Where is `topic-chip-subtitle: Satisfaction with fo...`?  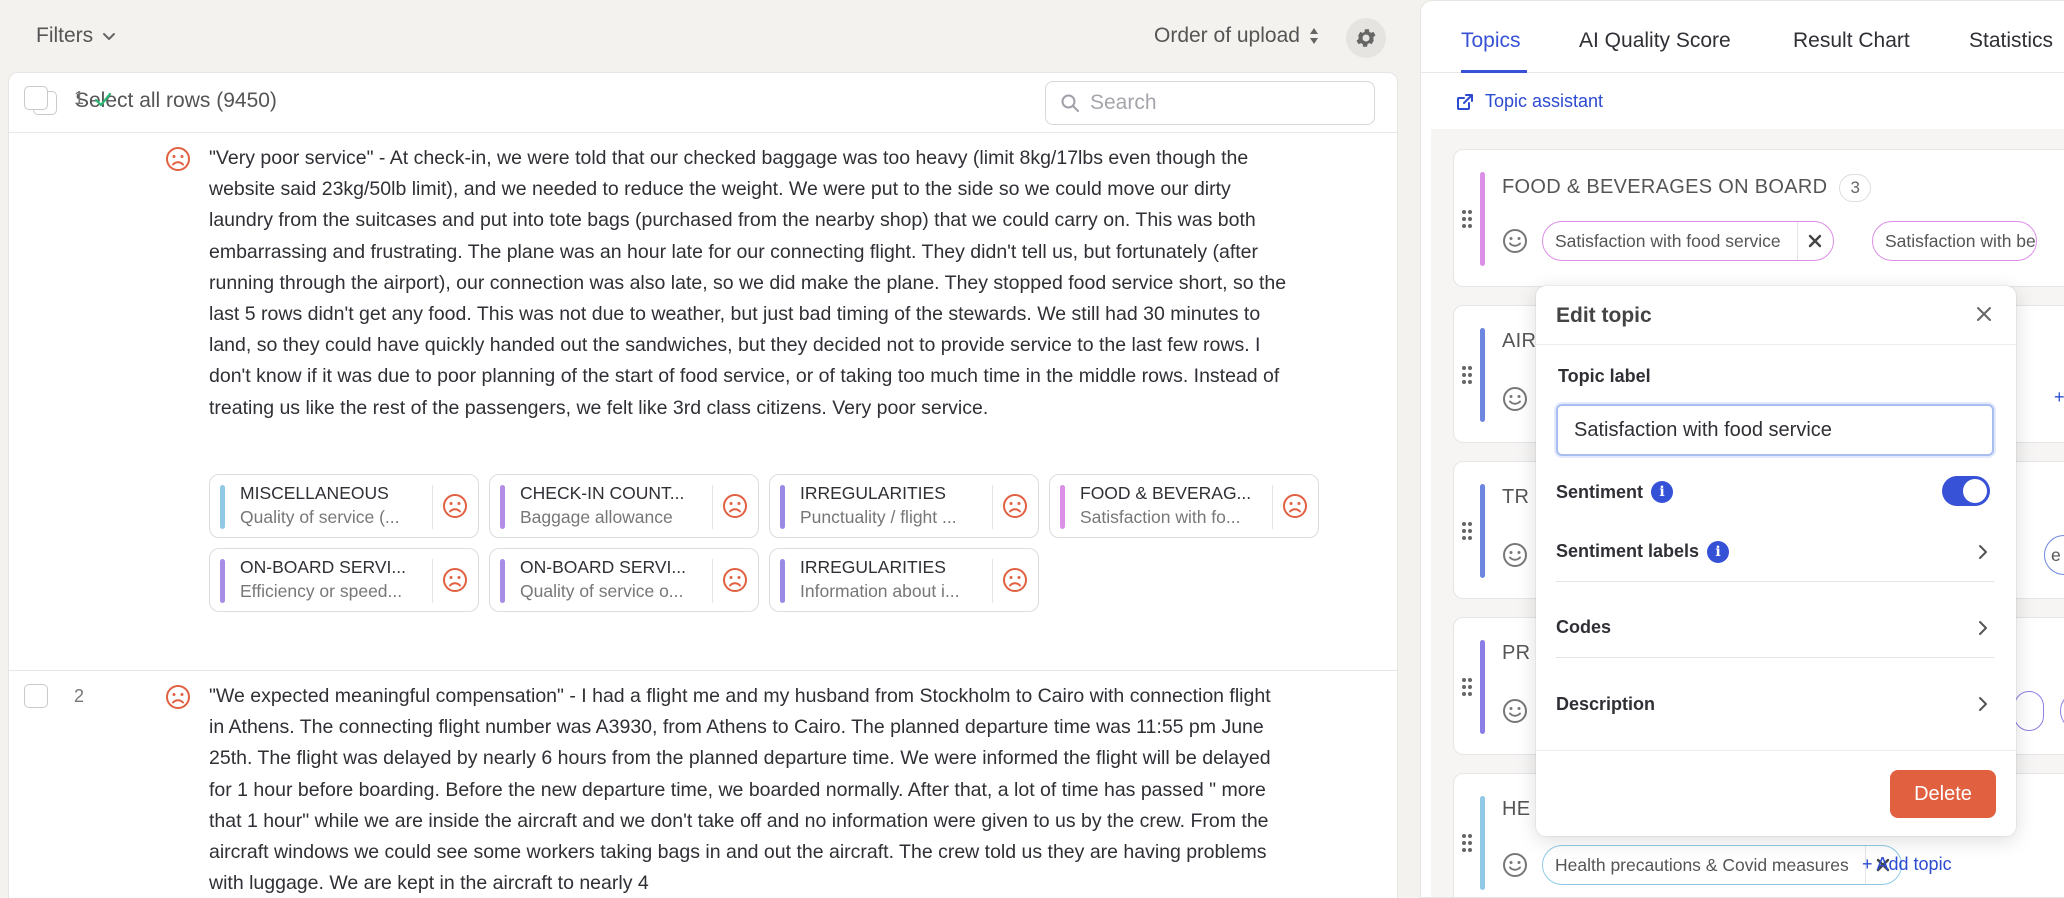
topic-chip-subtitle: Satisfaction with fo... is located at coordinates (1160, 517).